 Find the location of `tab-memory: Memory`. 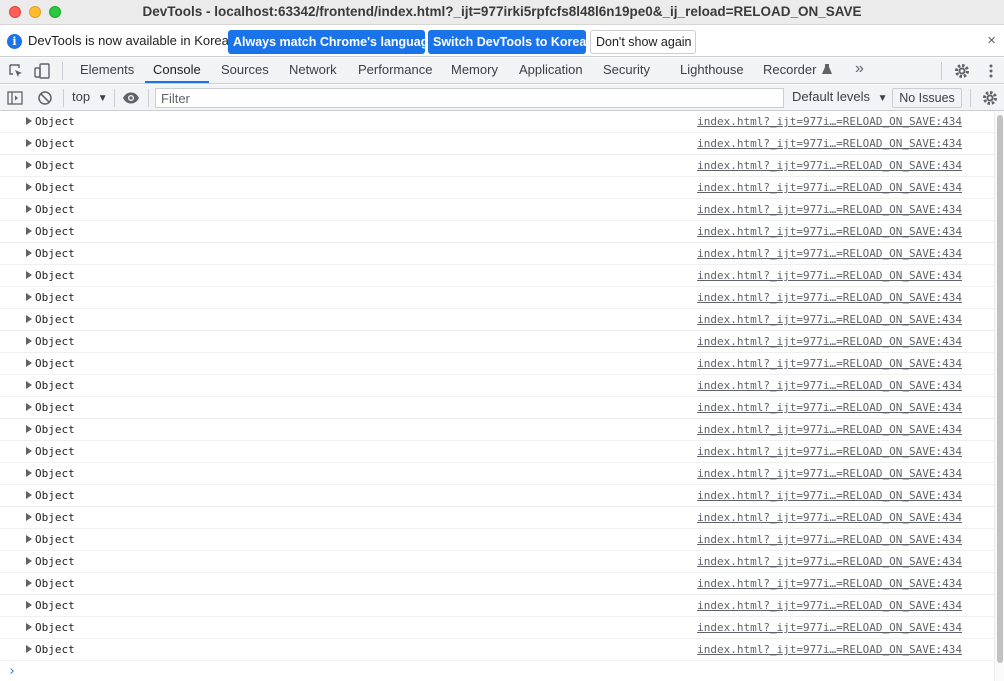

tab-memory: Memory is located at coordinates (474, 70).